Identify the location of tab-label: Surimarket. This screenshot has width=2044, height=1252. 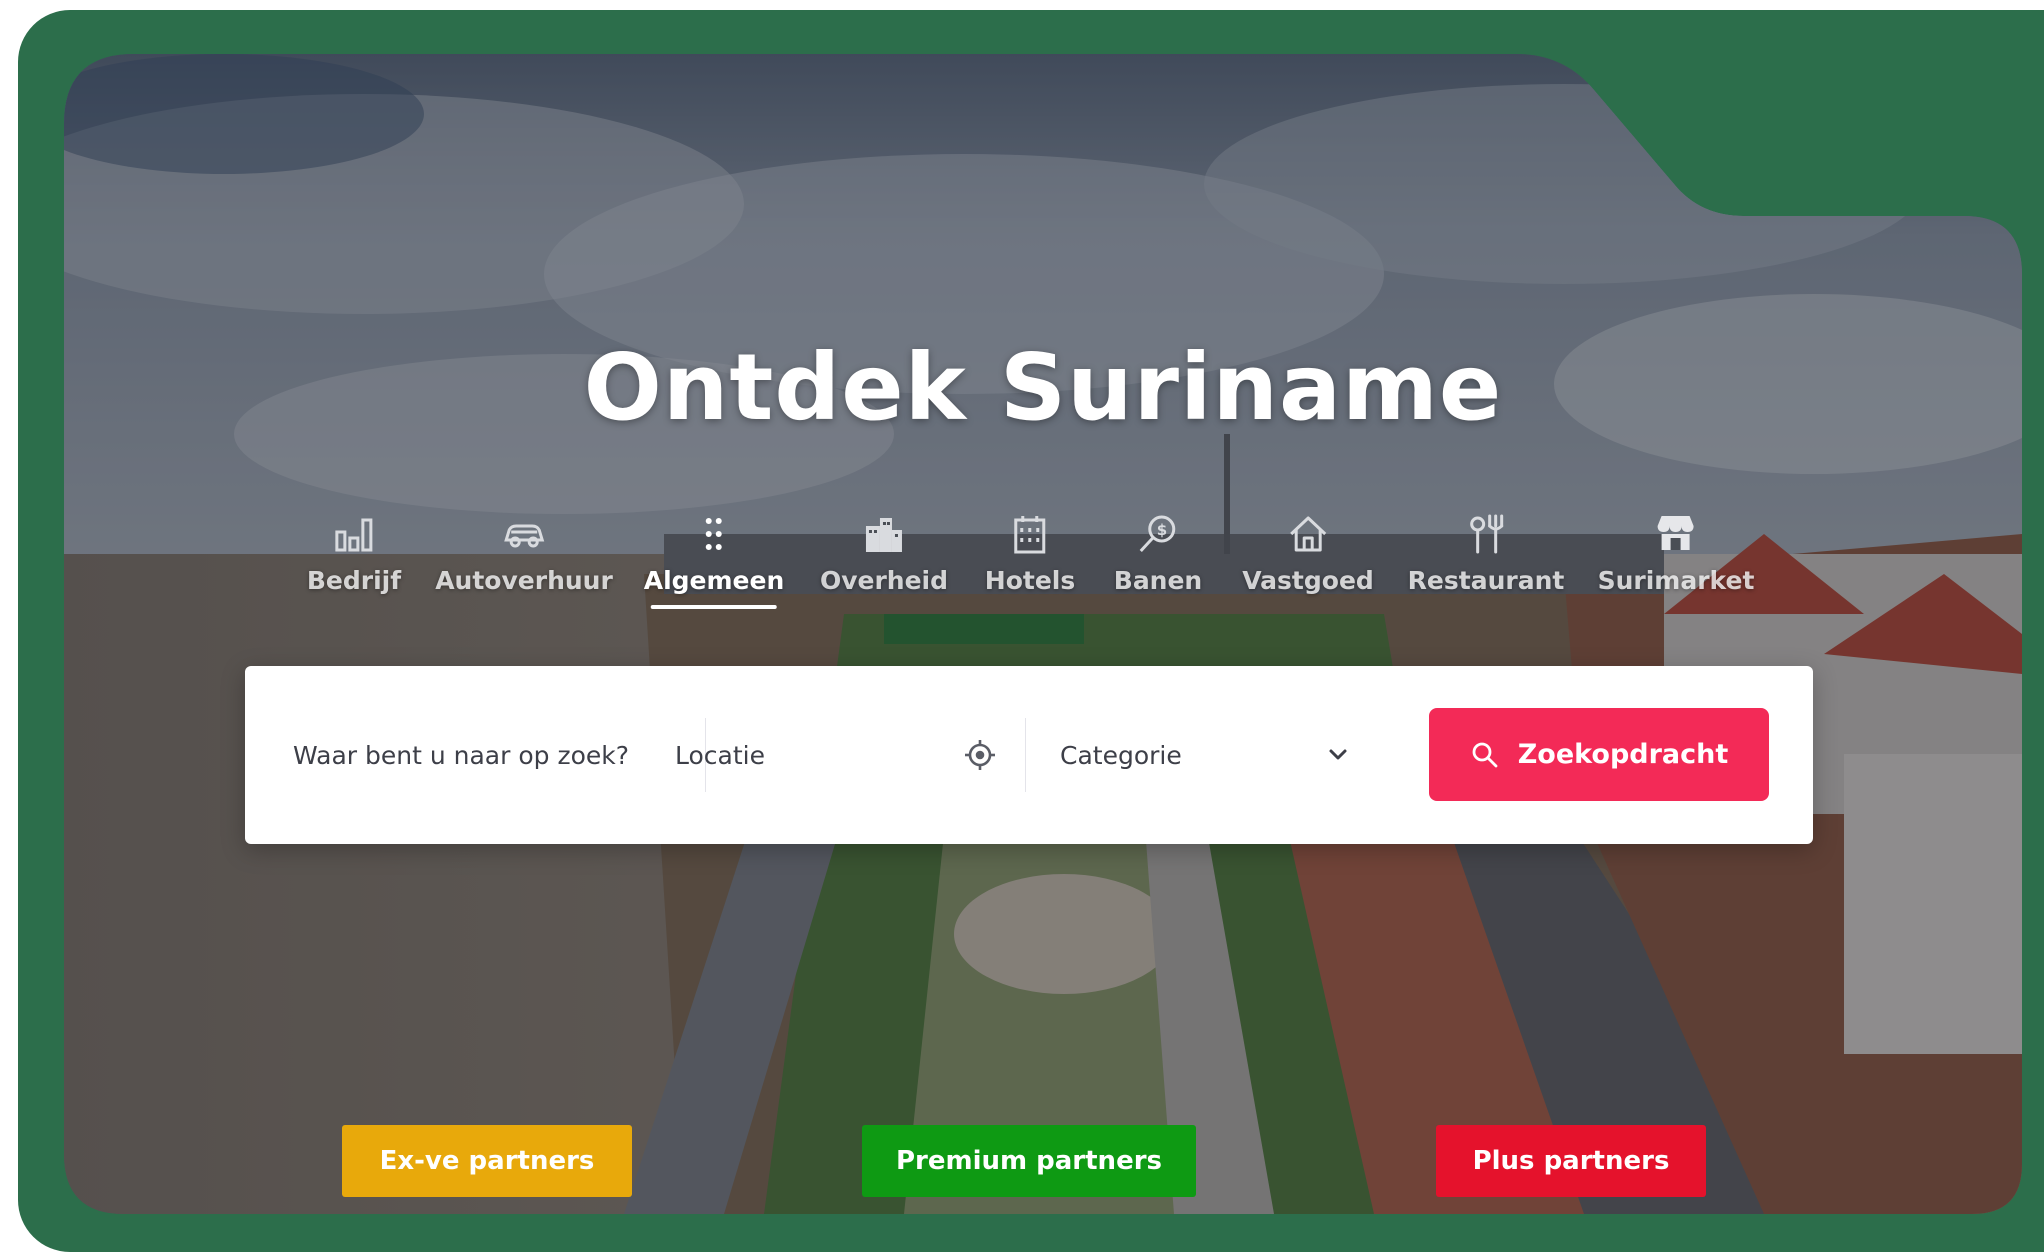
(1676, 580).